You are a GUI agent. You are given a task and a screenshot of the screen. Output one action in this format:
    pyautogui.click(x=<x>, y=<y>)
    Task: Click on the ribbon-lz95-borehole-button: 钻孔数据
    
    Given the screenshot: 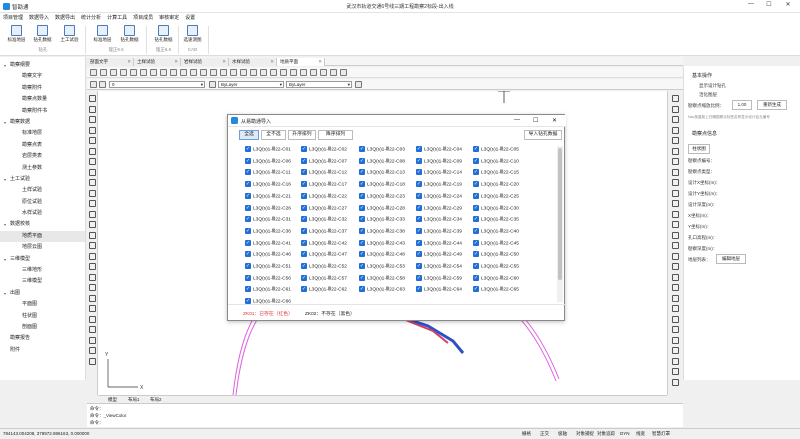 What is the action you would take?
    pyautogui.click(x=129, y=35)
    